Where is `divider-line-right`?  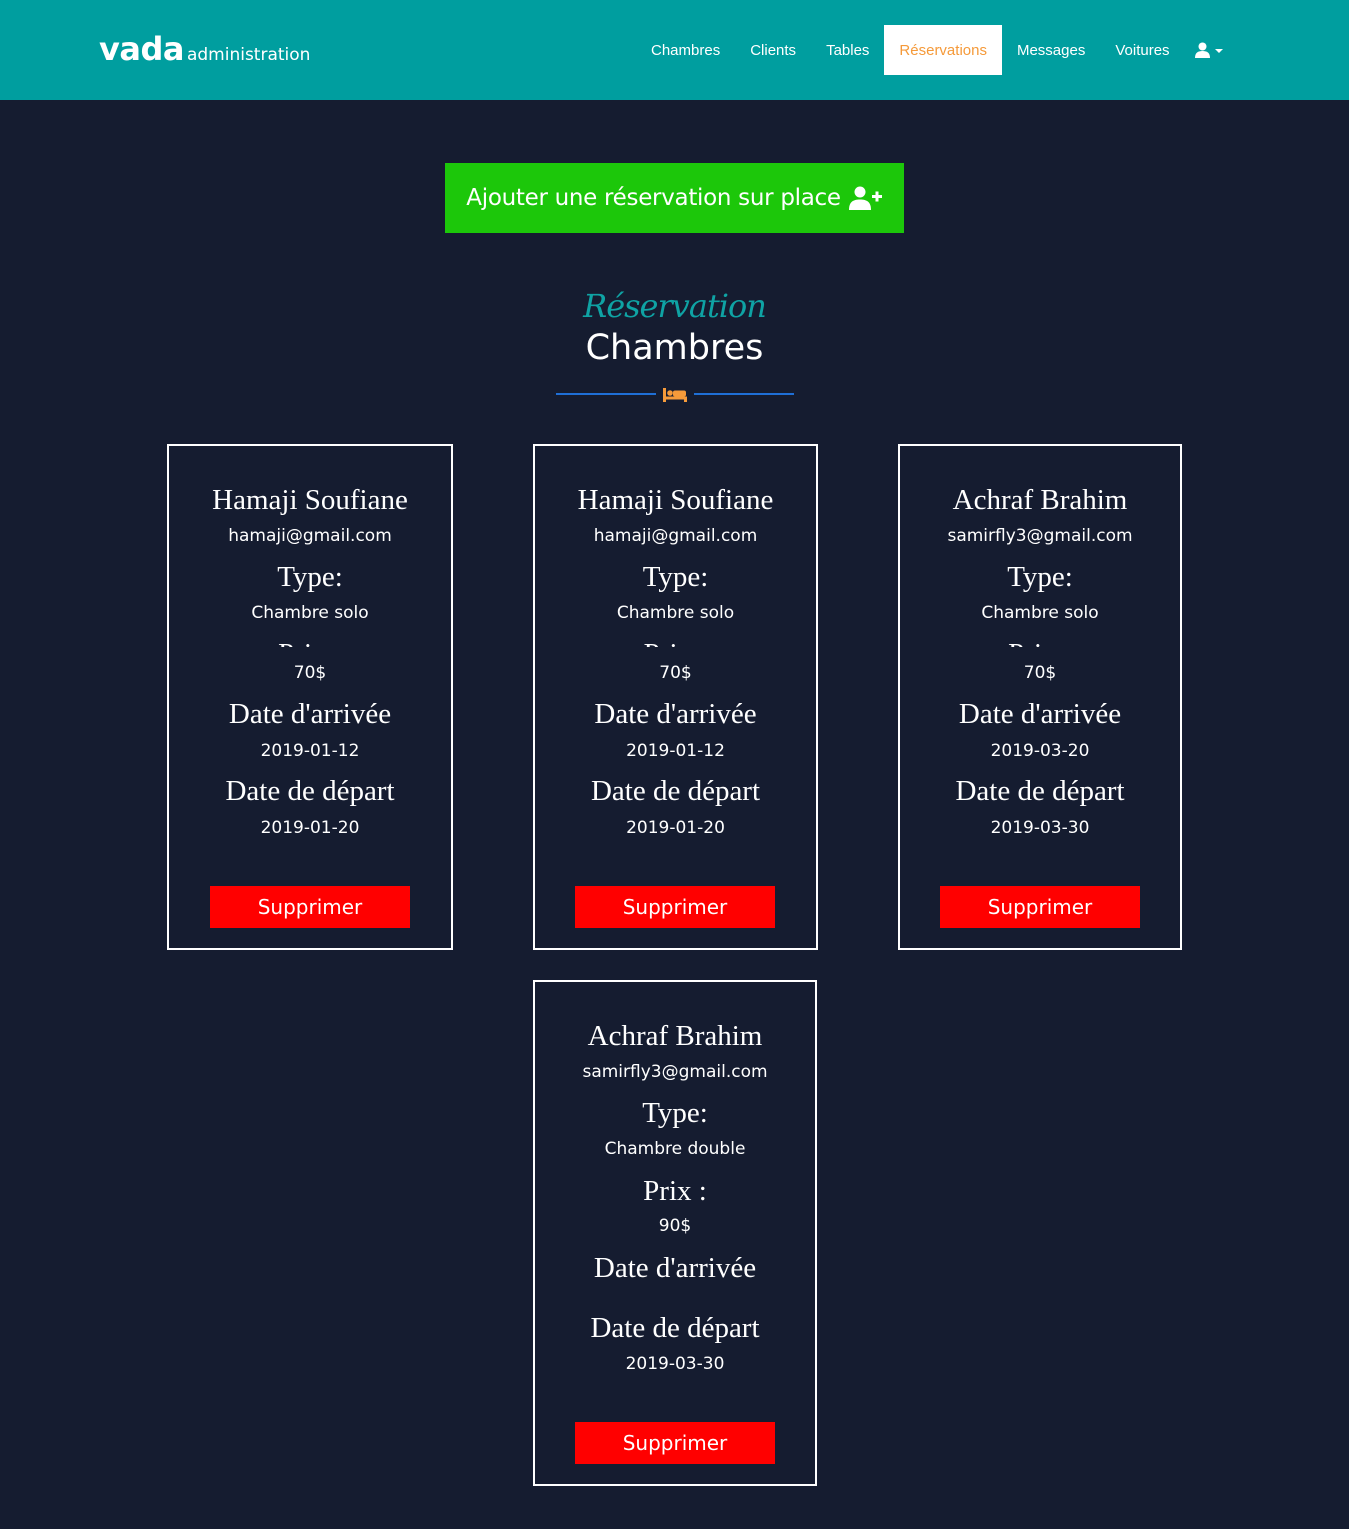
divider-line-right is located at coordinates (744, 394).